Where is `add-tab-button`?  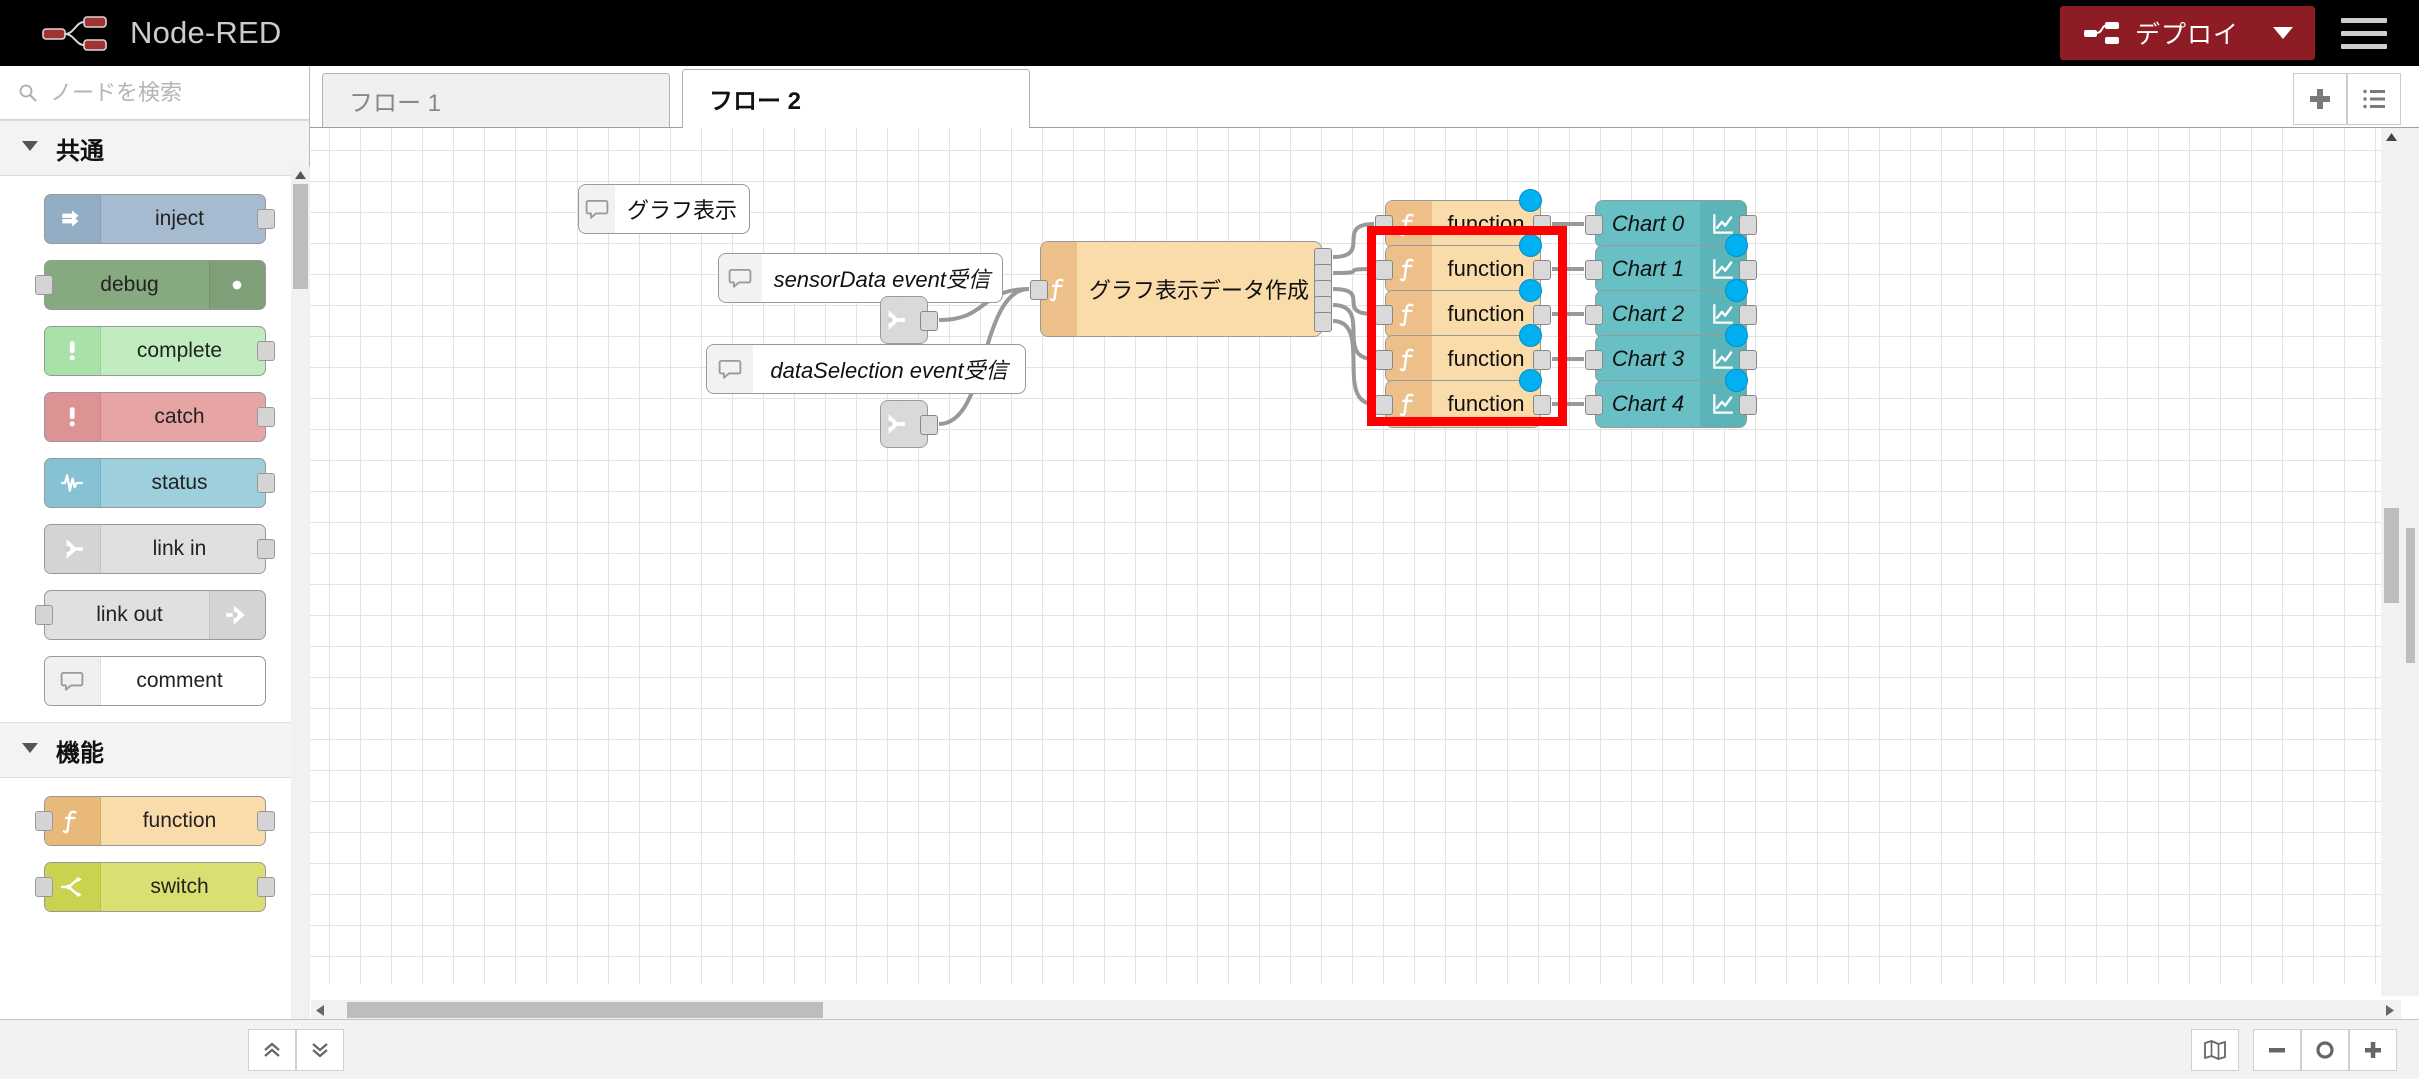
add-tab-button is located at coordinates (2320, 99).